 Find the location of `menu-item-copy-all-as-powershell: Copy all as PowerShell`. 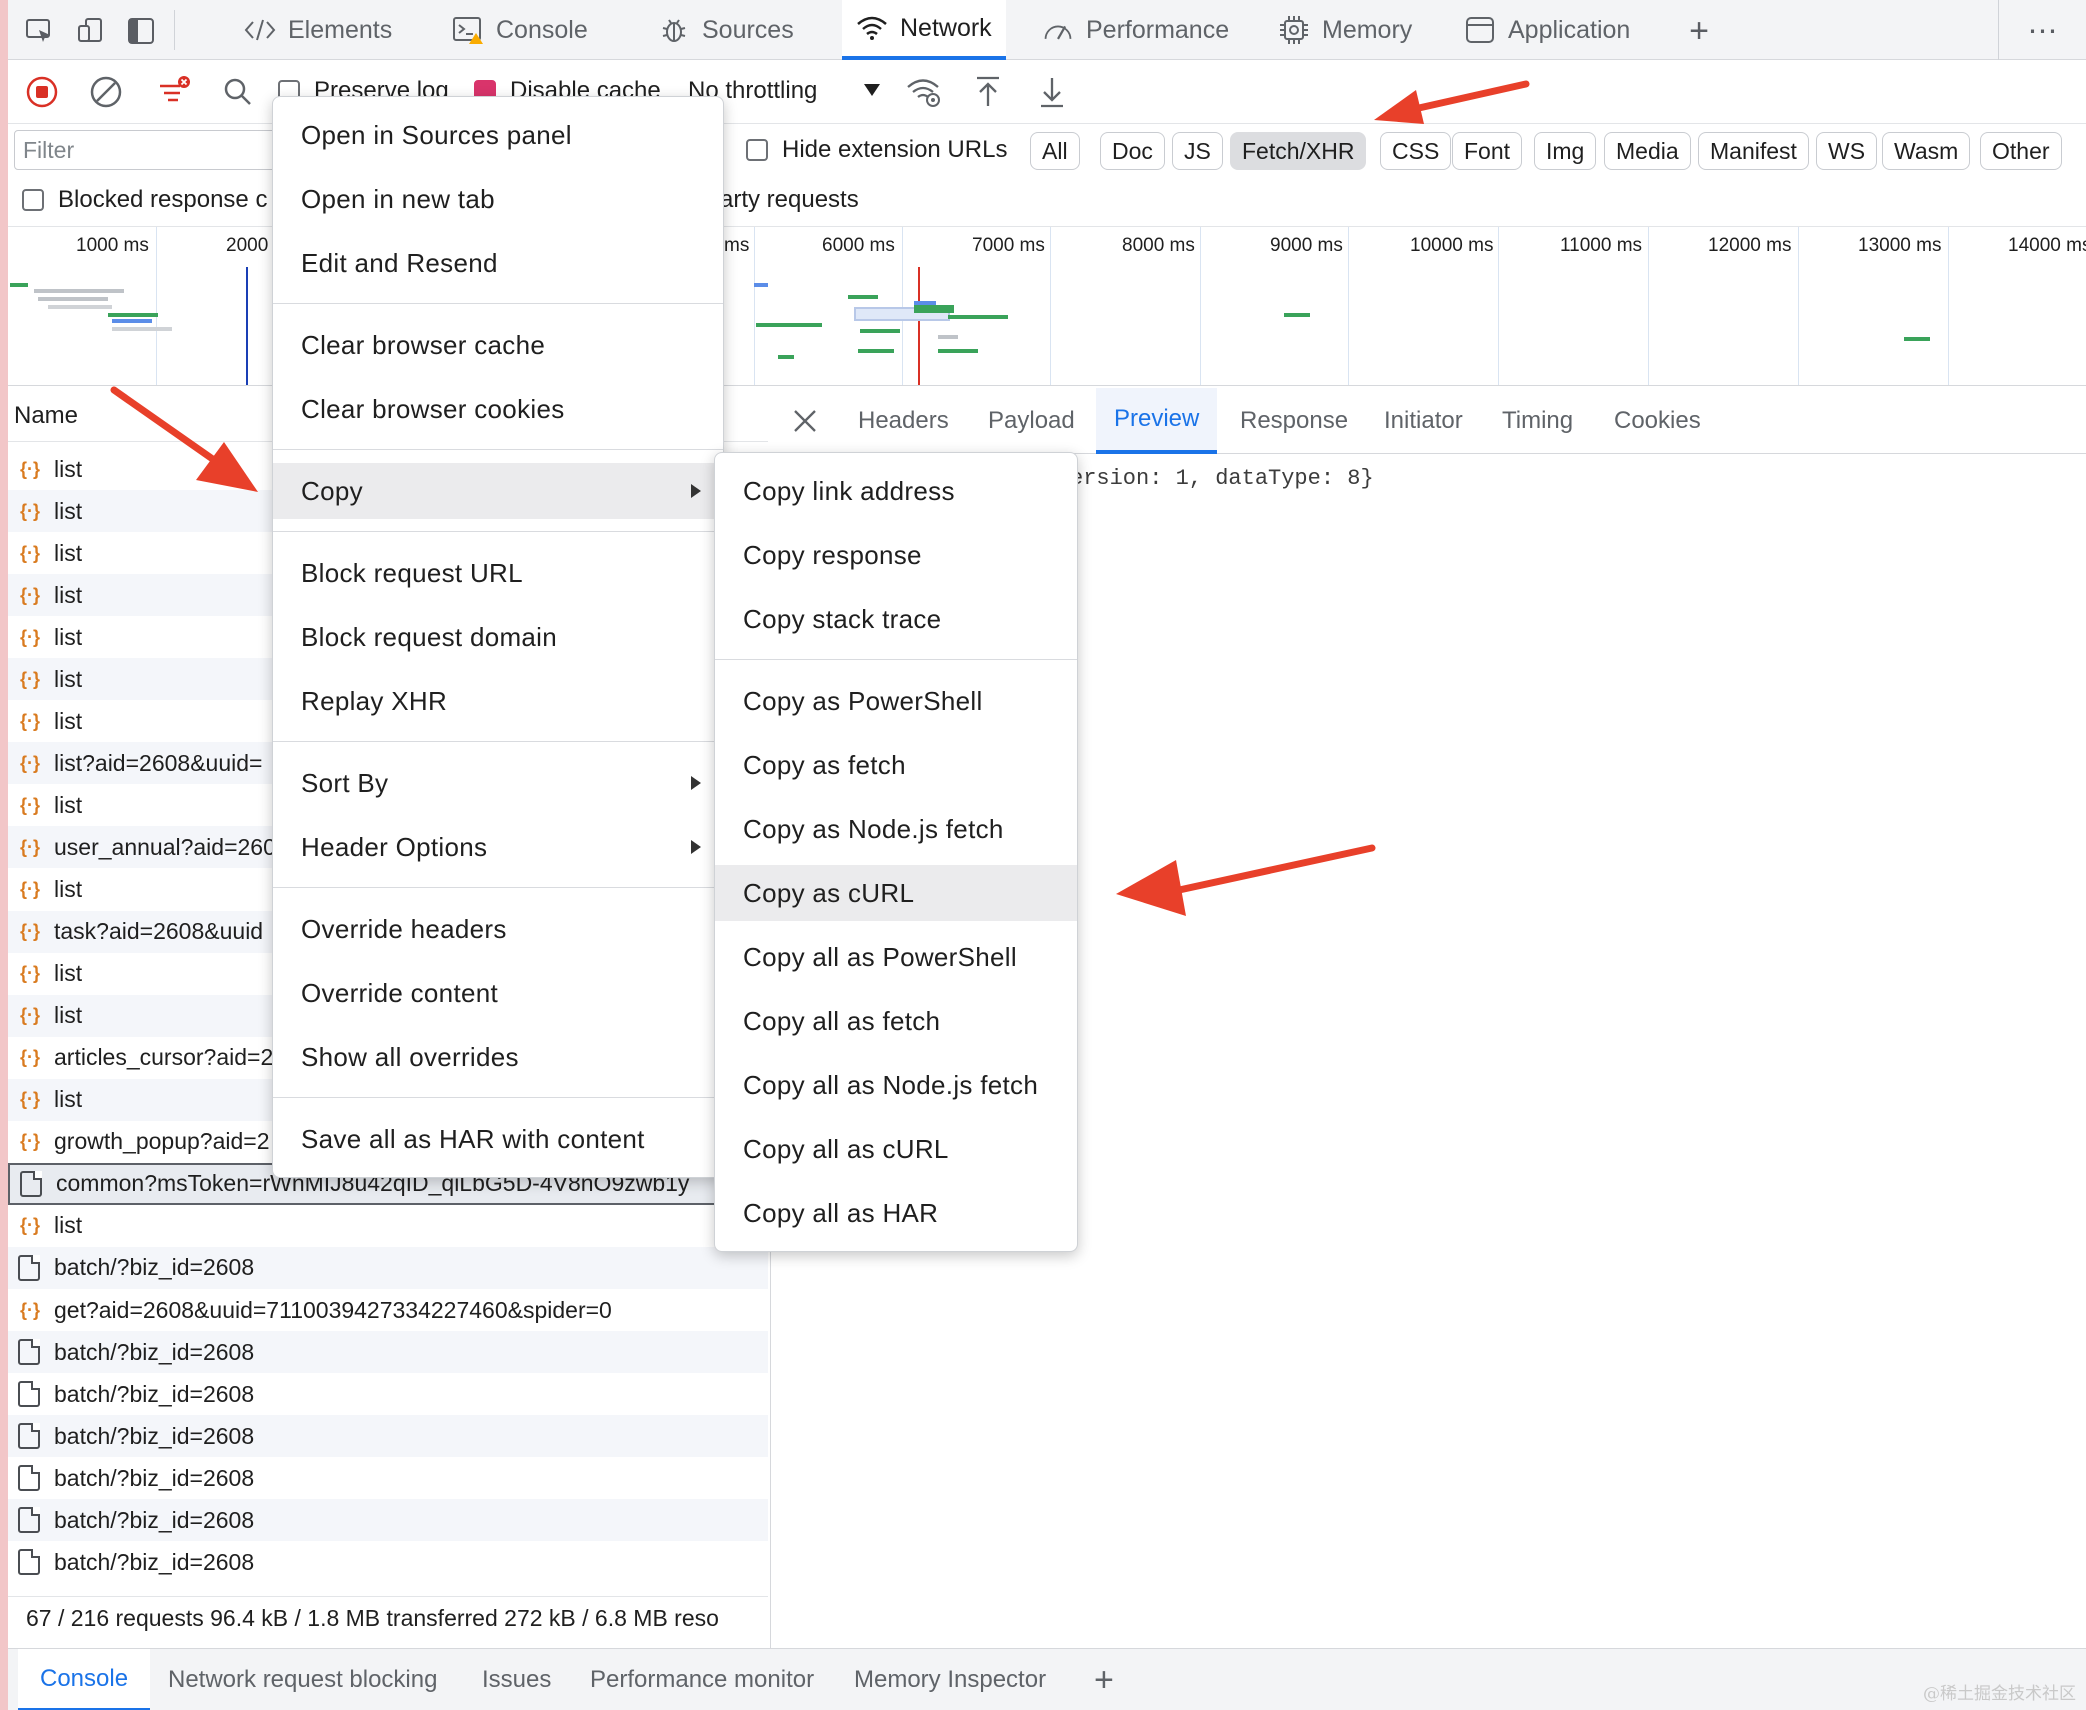

menu-item-copy-all-as-powershell: Copy all as PowerShell is located at coordinates (896, 957).